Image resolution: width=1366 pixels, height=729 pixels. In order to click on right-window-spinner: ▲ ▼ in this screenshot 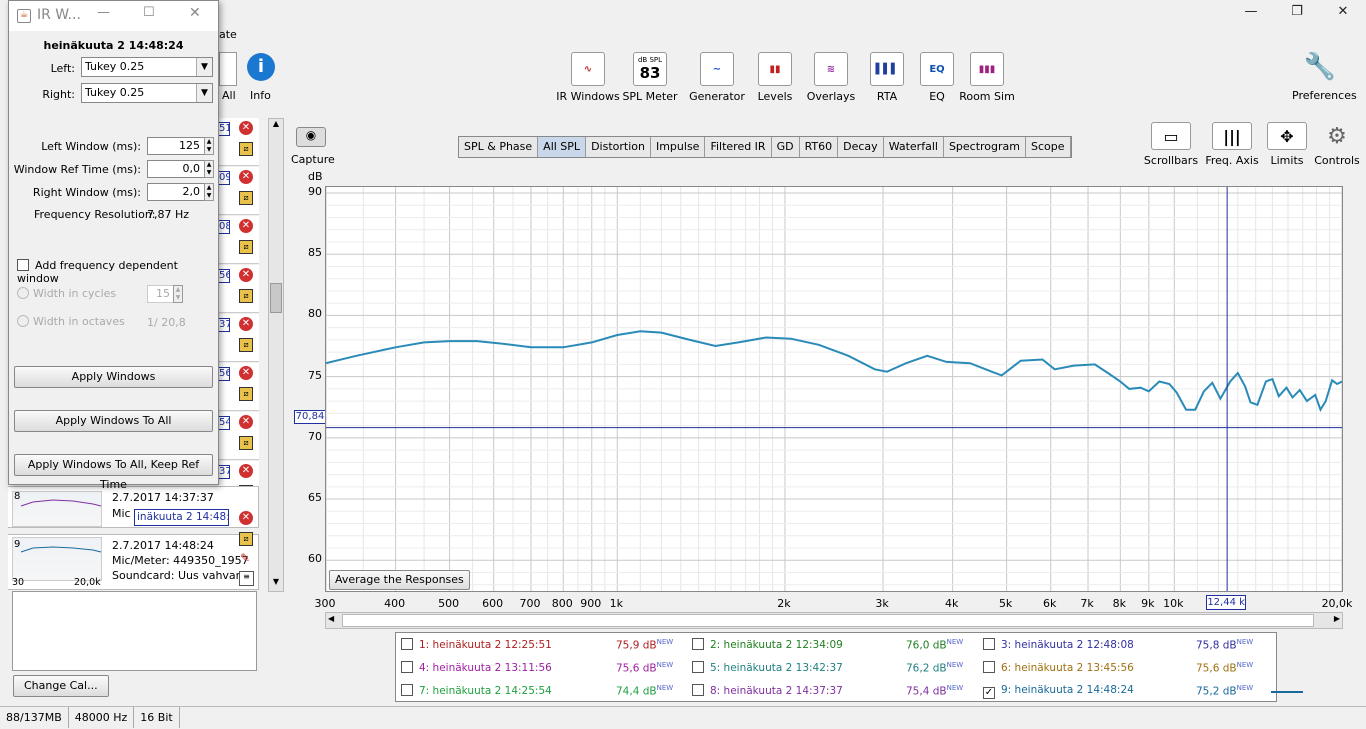, I will do `click(209, 192)`.